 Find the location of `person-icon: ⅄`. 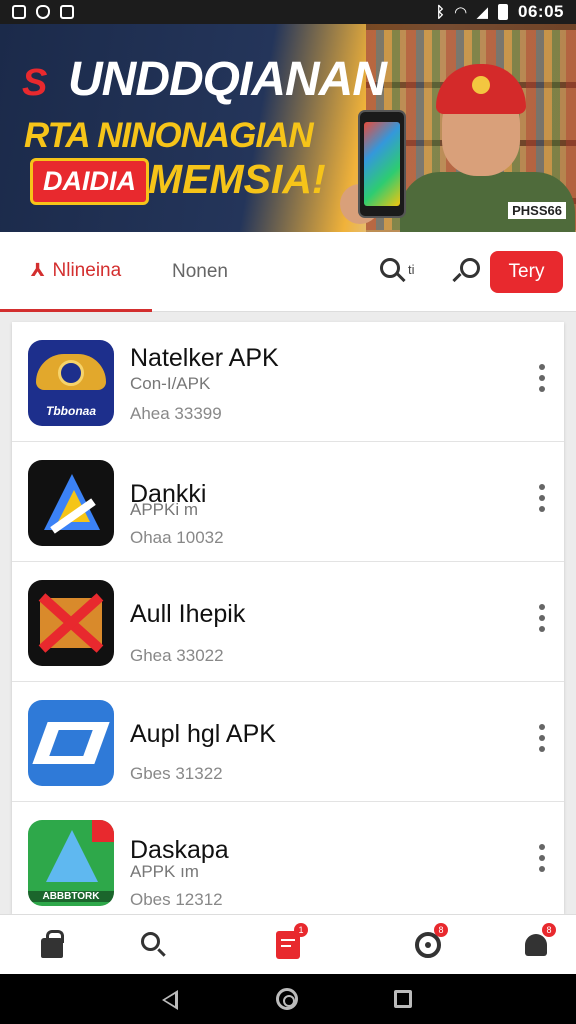

person-icon: ⅄ is located at coordinates (37, 270).